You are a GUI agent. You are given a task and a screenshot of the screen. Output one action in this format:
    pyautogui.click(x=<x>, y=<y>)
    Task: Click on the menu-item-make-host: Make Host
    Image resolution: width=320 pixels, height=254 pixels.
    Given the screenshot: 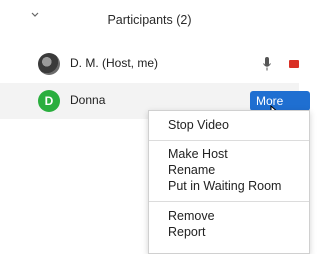 What is the action you would take?
    pyautogui.click(x=198, y=154)
    